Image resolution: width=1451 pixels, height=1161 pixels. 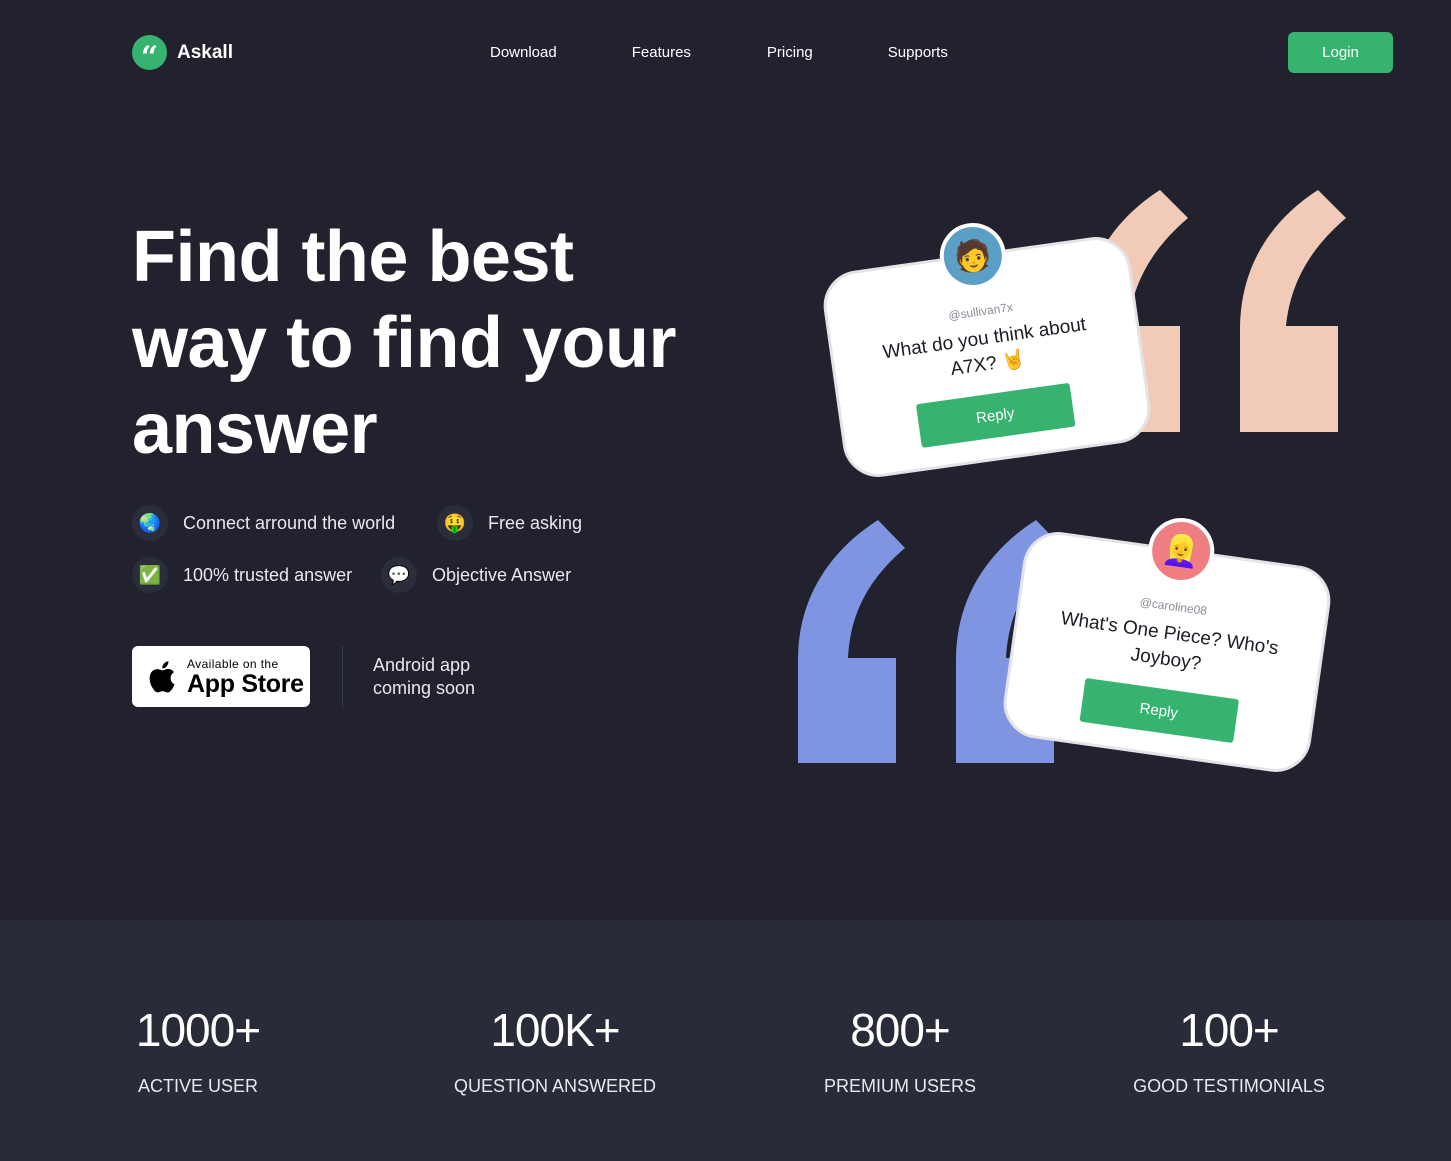 I want to click on stat-item: 800+ PREMIUM USERS, so click(x=900, y=1049).